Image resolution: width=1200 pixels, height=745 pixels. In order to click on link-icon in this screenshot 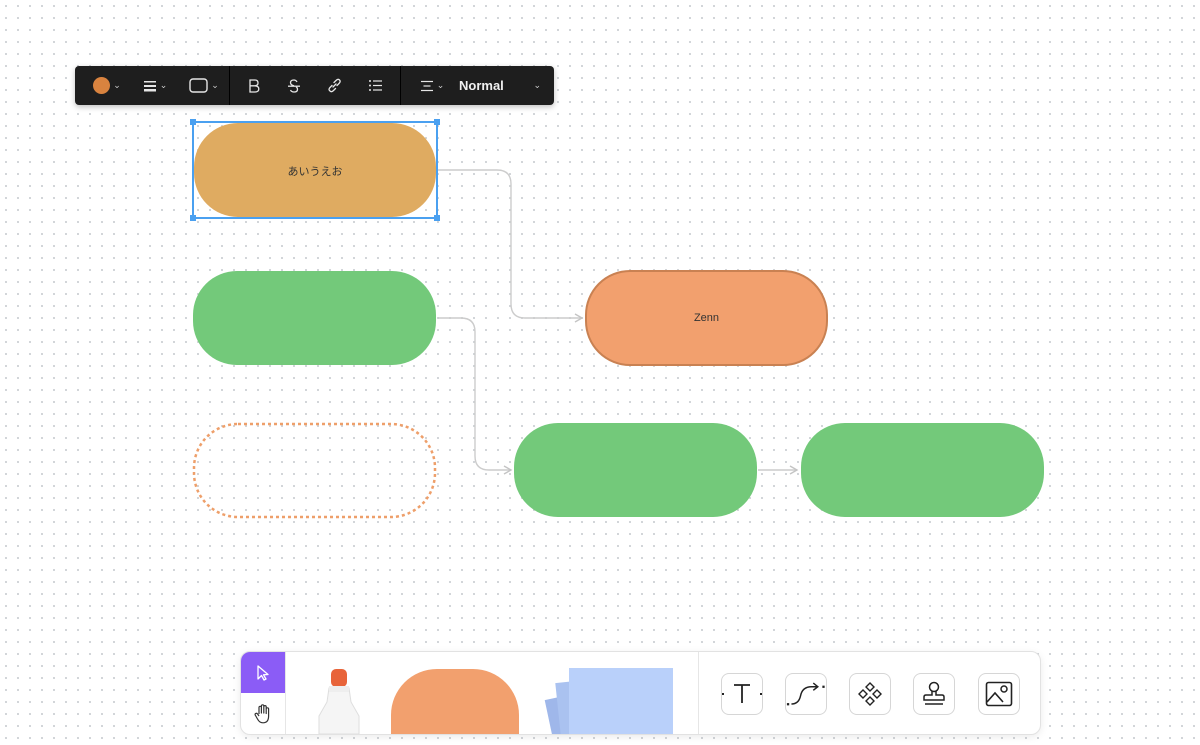, I will do `click(334, 85)`.